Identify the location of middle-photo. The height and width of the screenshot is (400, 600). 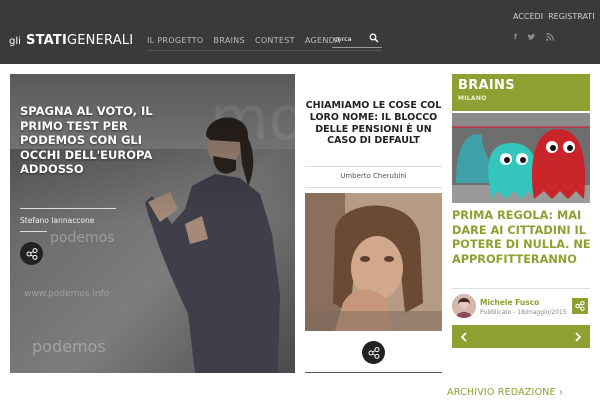
(373, 262).